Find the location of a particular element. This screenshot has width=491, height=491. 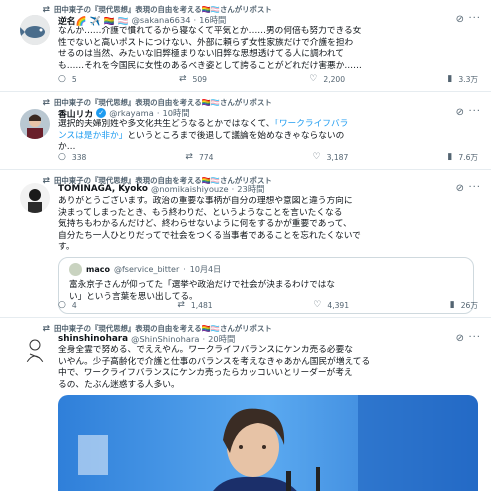

tweet-time: 10時間 is located at coordinates (175, 113).